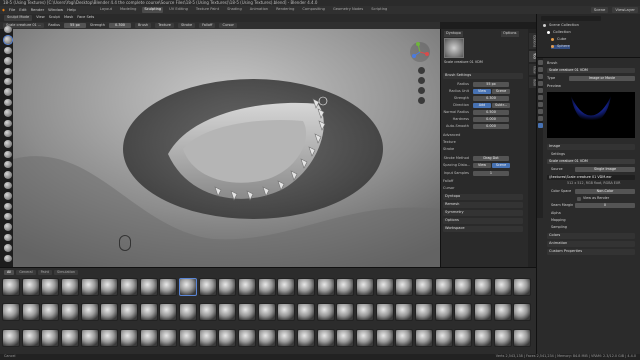 This screenshot has width=640, height=360. I want to click on spacing-view: View, so click(482, 165).